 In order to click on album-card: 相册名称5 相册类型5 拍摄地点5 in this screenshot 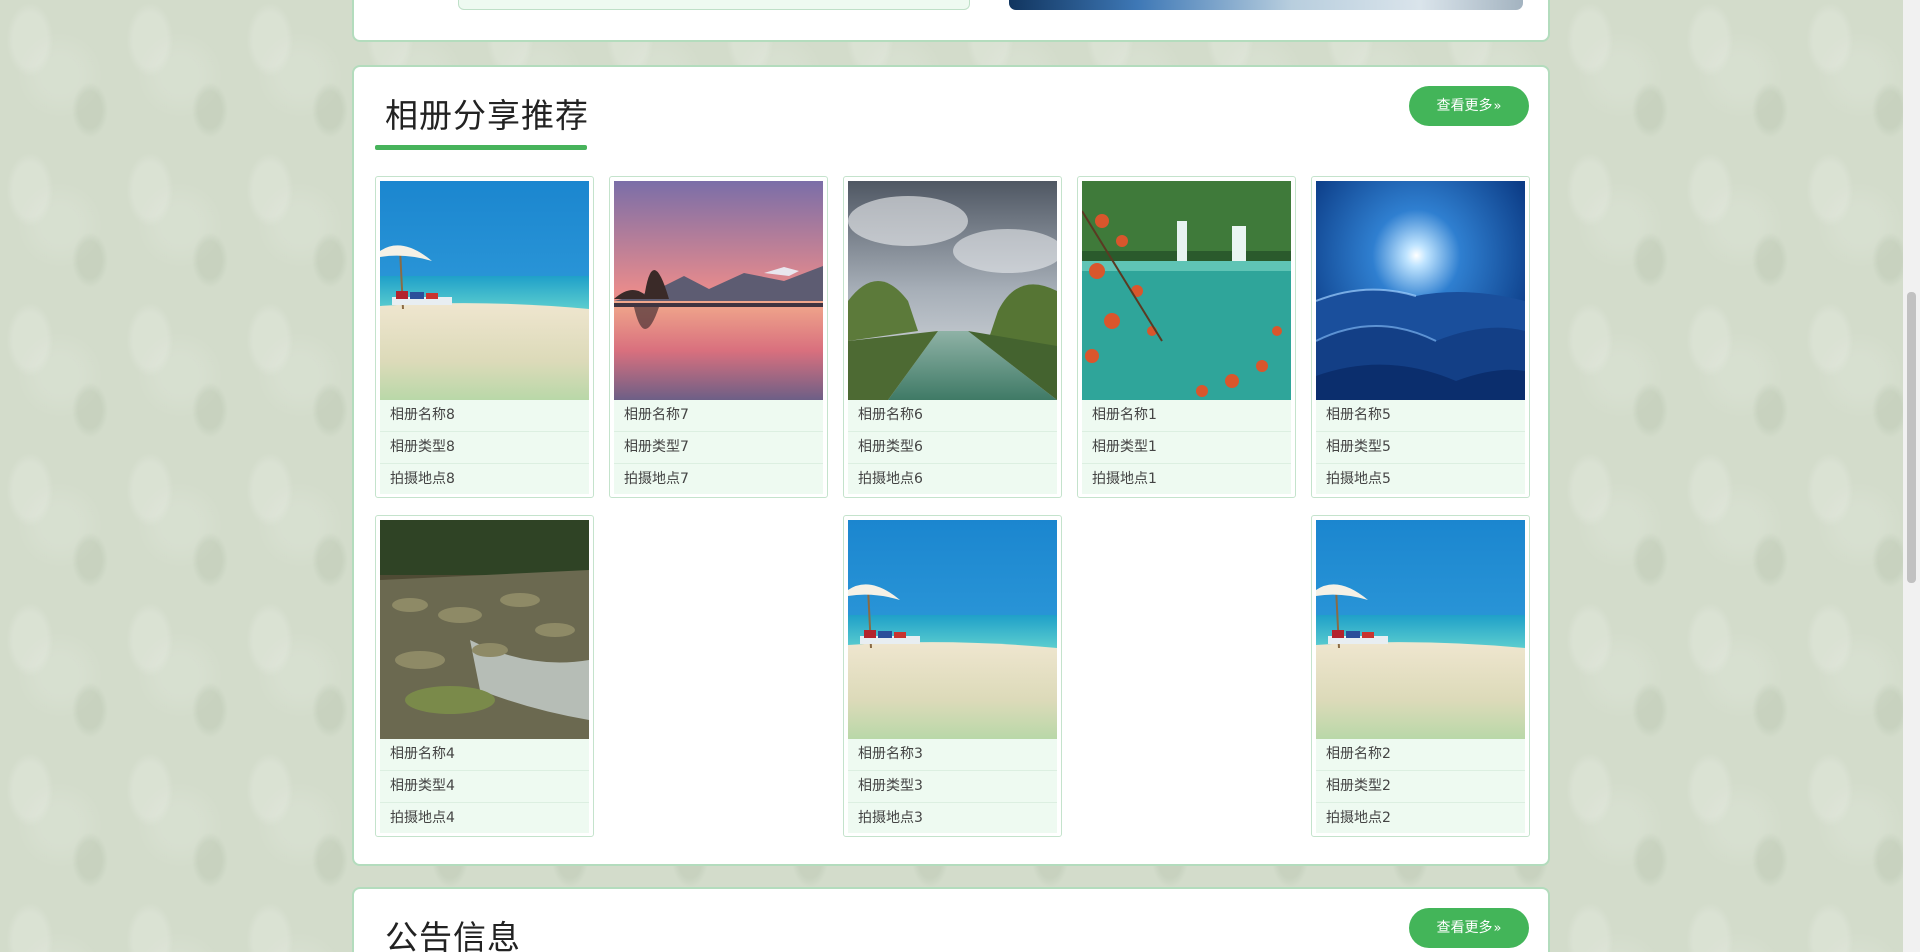, I will do `click(1420, 337)`.